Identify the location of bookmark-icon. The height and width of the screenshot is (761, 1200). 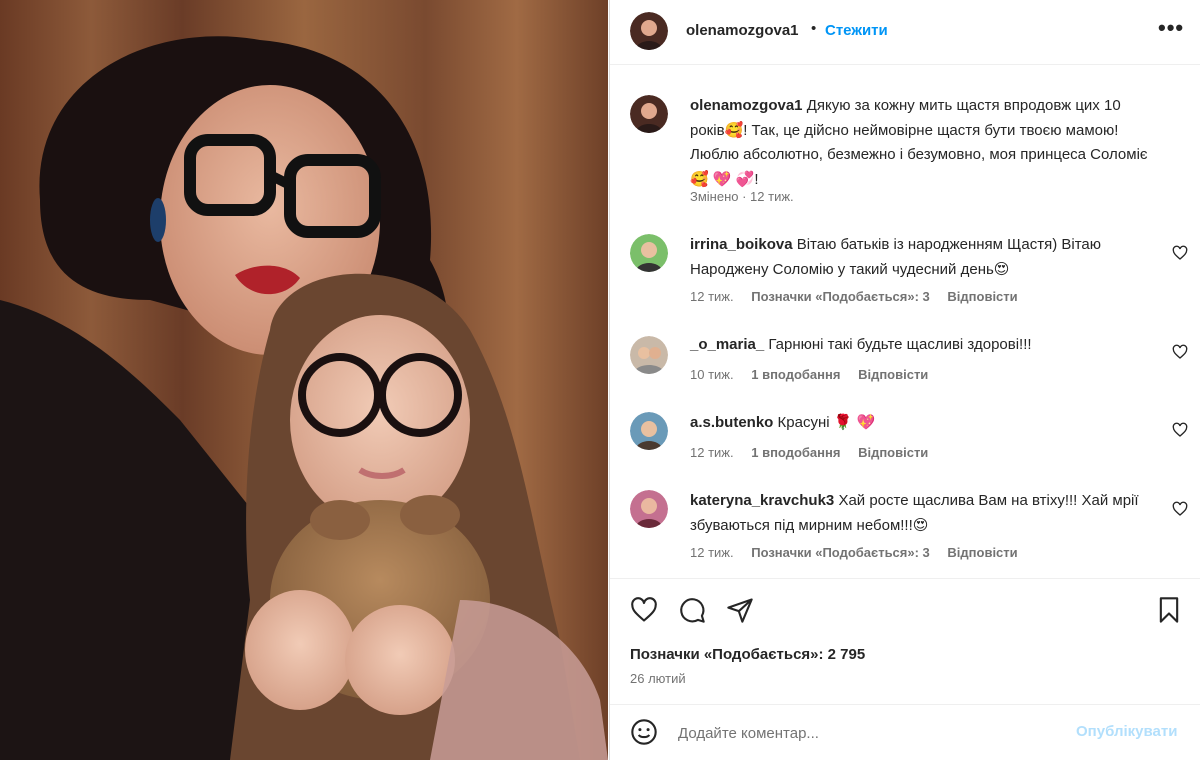
(1169, 610).